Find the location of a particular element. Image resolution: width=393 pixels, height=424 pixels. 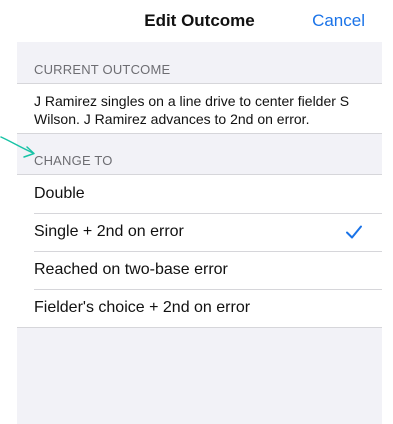

cancel-button: Cancel is located at coordinates (338, 21).